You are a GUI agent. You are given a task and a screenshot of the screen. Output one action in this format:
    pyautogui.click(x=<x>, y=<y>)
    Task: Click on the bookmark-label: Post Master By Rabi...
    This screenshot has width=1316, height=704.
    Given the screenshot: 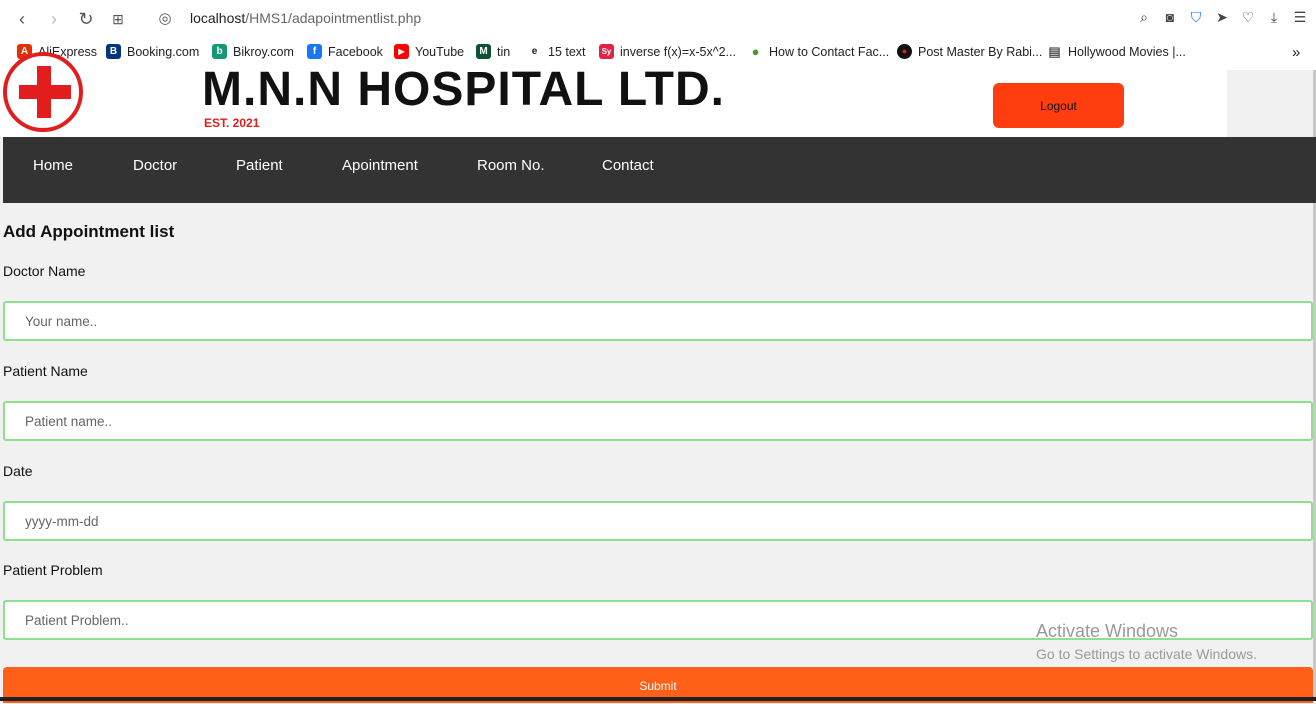 What is the action you would take?
    pyautogui.click(x=980, y=51)
    